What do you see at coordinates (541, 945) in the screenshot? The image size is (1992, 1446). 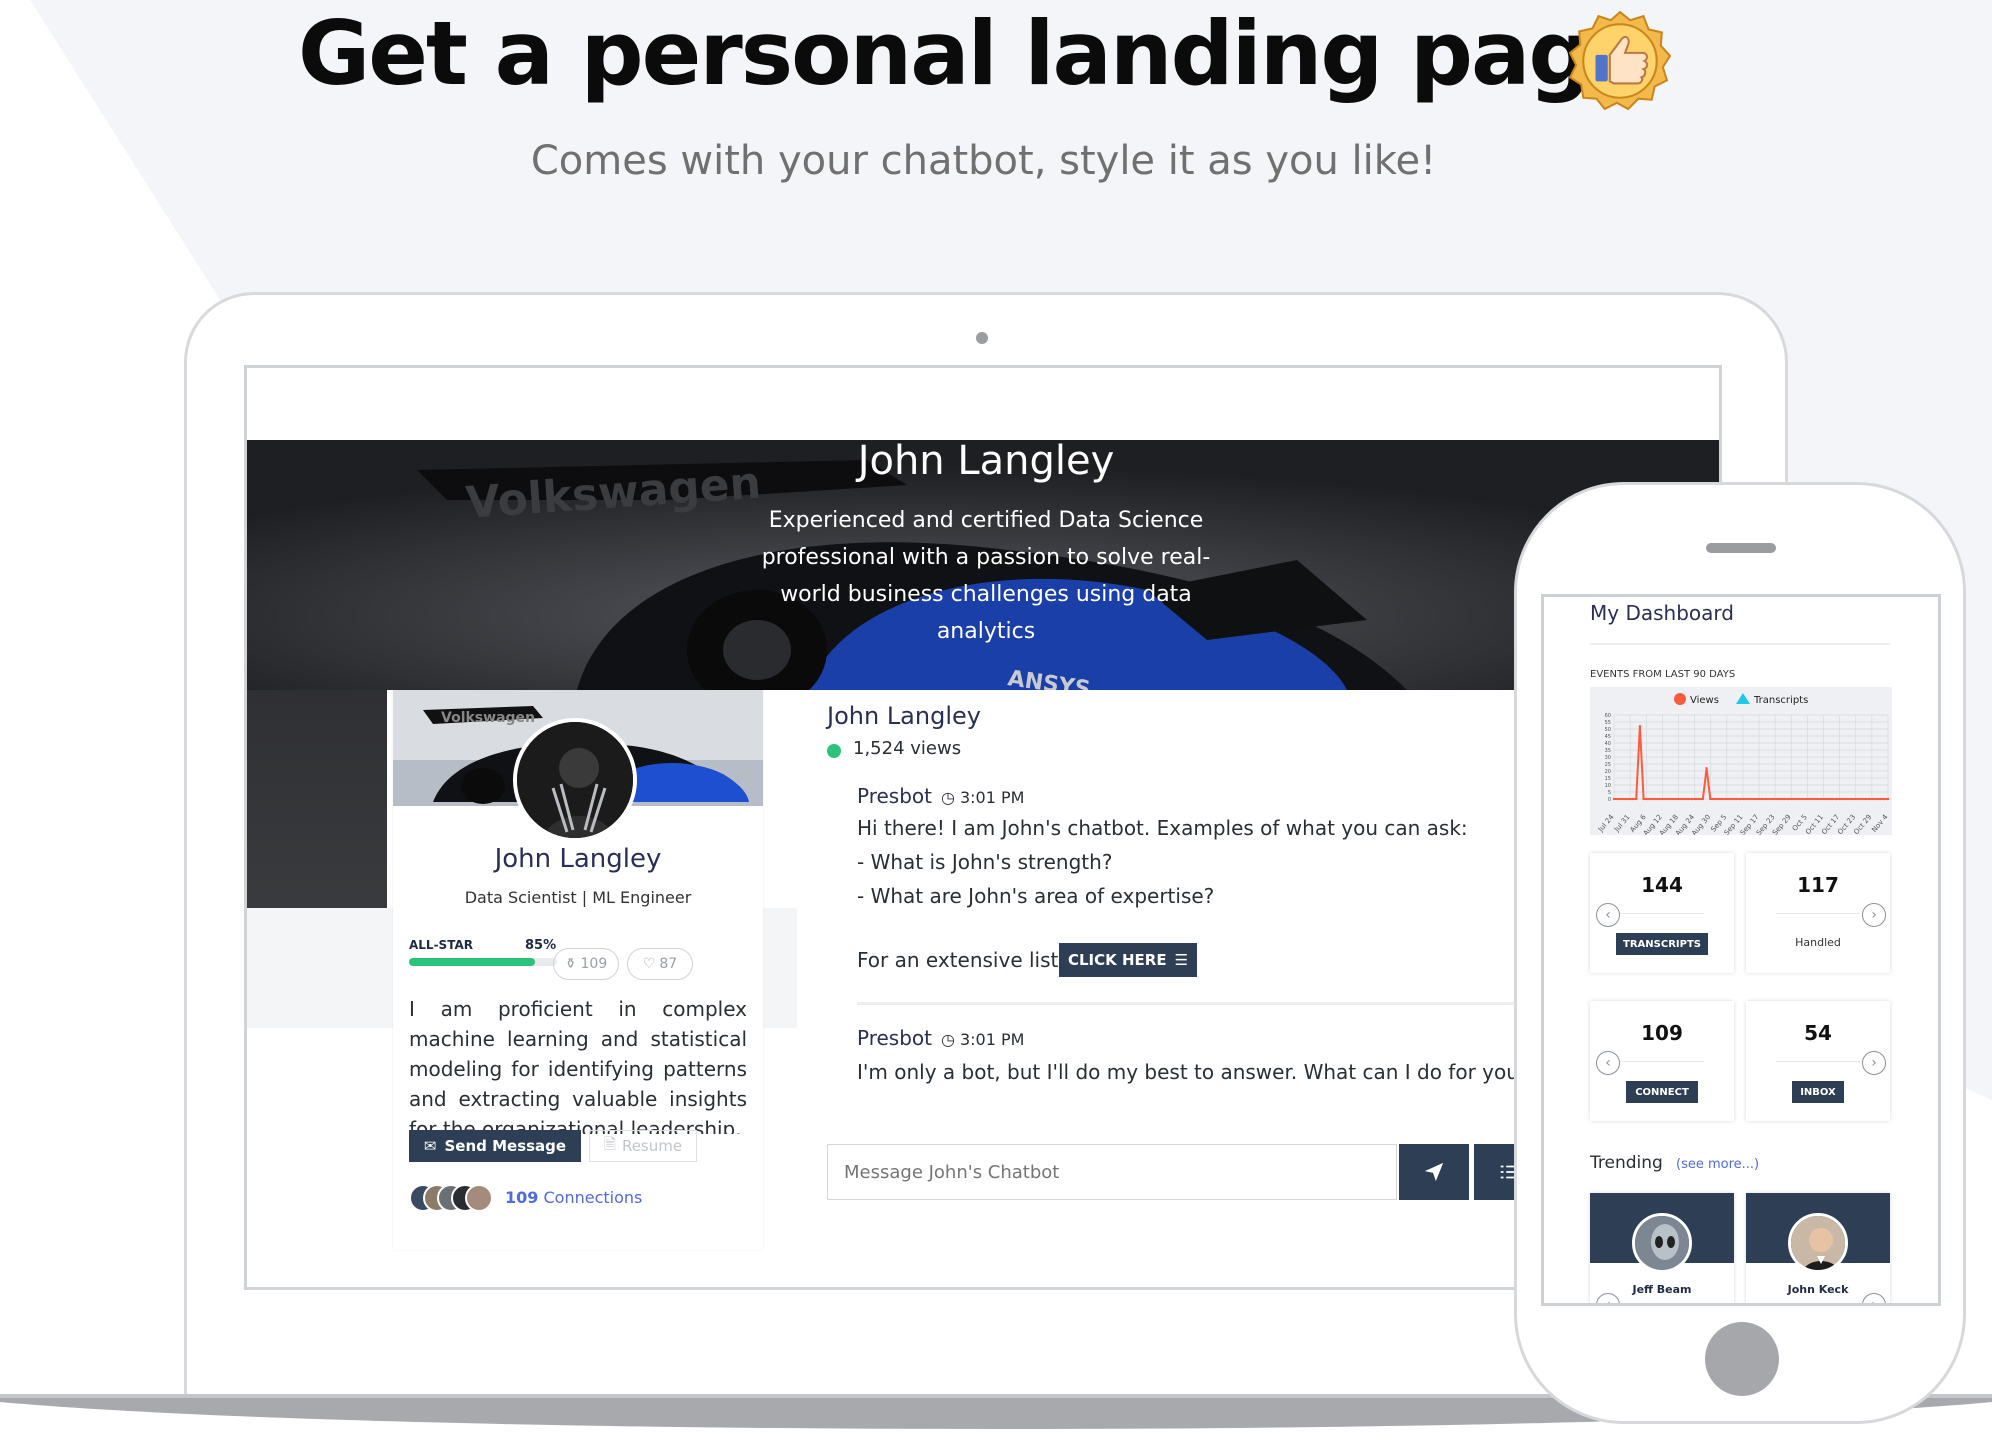 I see `profile-progress-label: 85%` at bounding box center [541, 945].